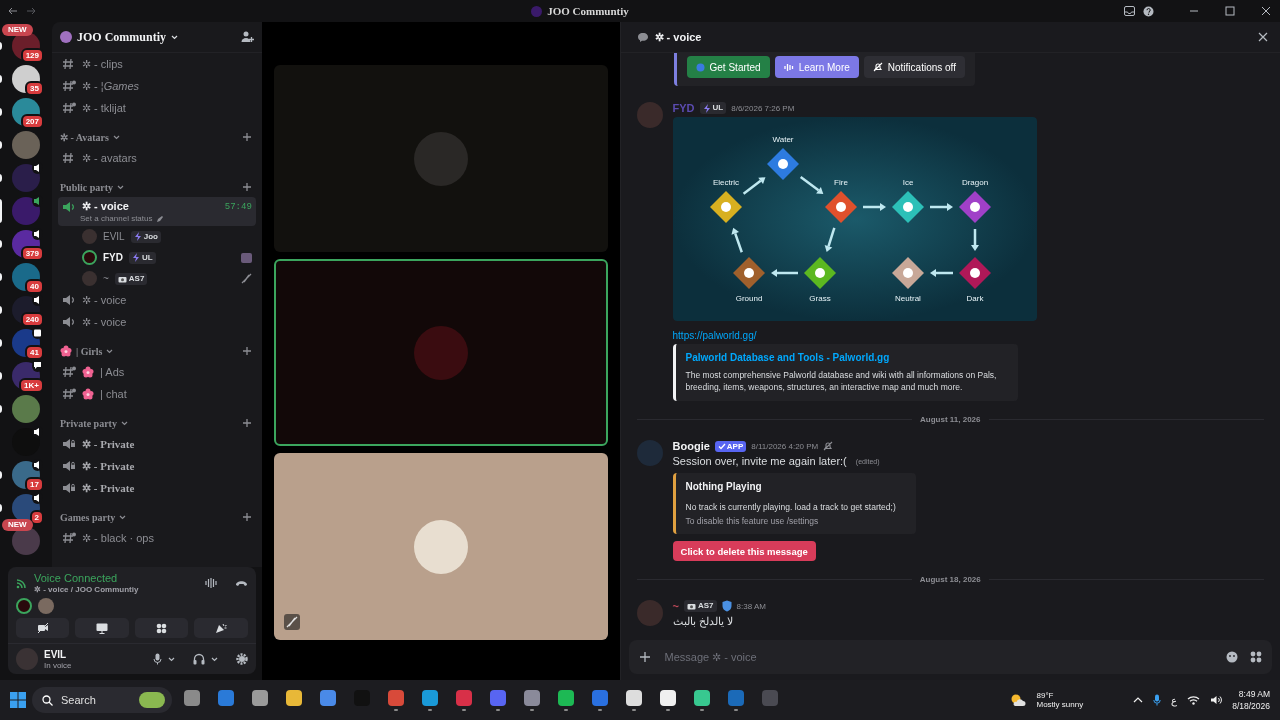  What do you see at coordinates (84, 137) in the screenshot?
I see `category-name: ✲ - Avatars` at bounding box center [84, 137].